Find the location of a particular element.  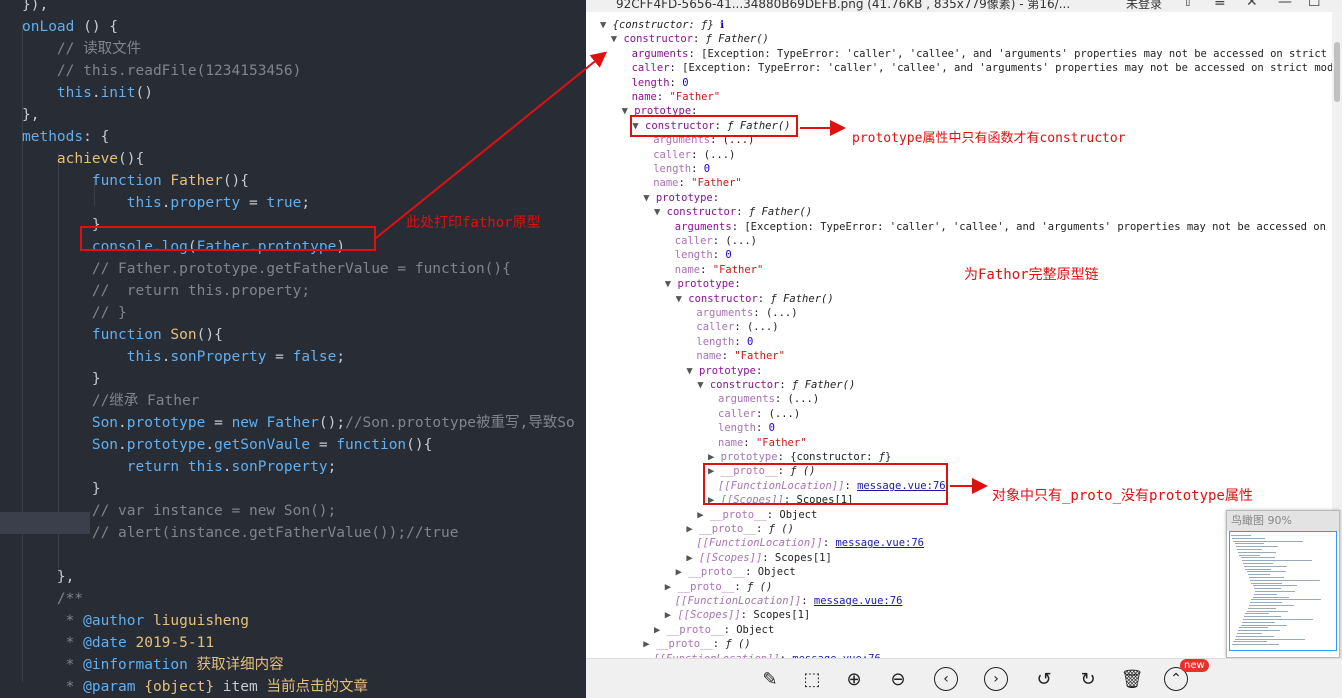

pin-icon: ⇧ is located at coordinates (1188, 5).